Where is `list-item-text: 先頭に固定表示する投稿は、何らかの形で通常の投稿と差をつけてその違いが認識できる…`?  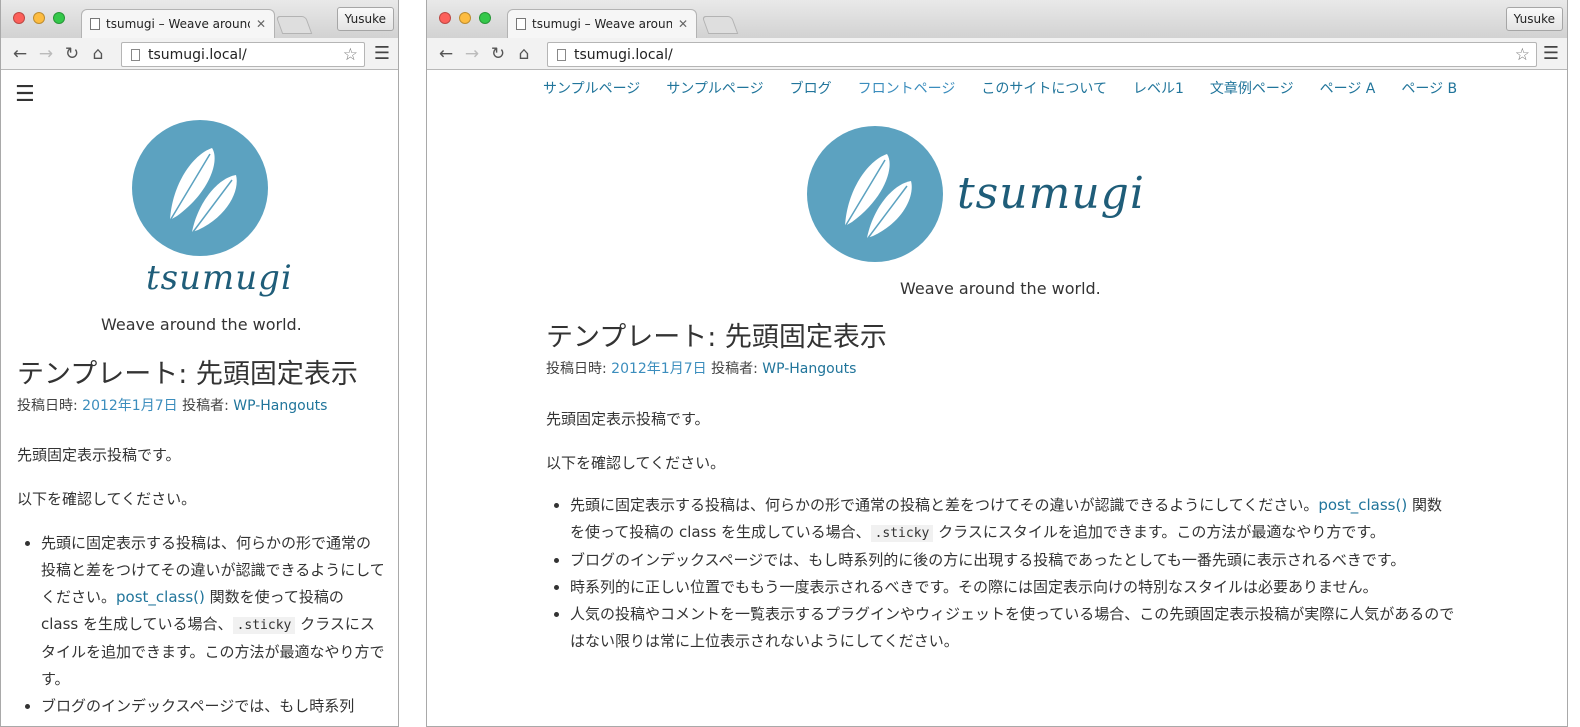
list-item-text: 先頭に固定表示する投稿は、何らかの形で通常の投稿と差をつけてその違いが認識できる… is located at coordinates (944, 505).